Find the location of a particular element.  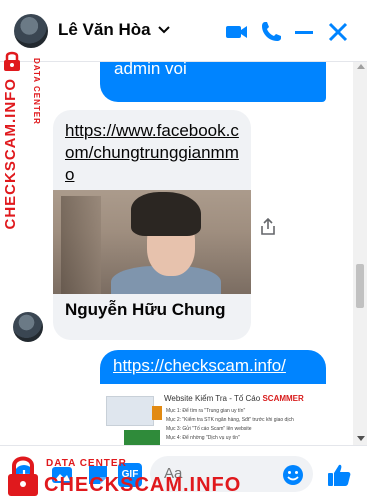

scroll-up-arrow is located at coordinates (361, 66).